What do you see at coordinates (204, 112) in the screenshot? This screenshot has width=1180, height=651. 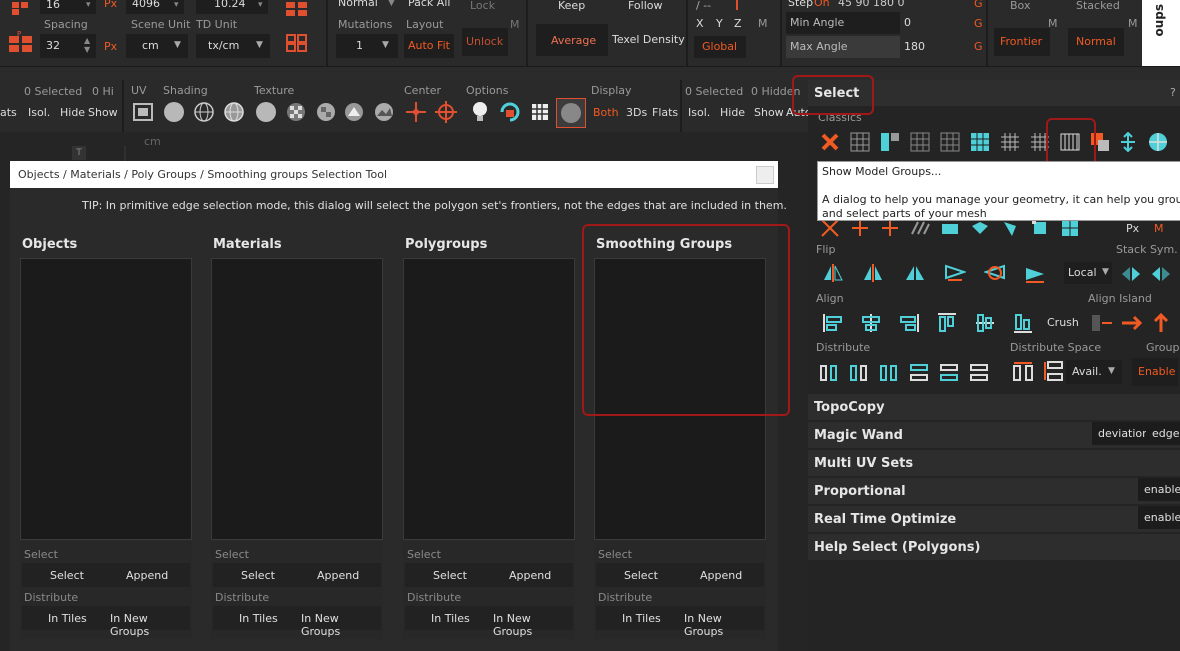 I see `wireframe-sphere-icon` at bounding box center [204, 112].